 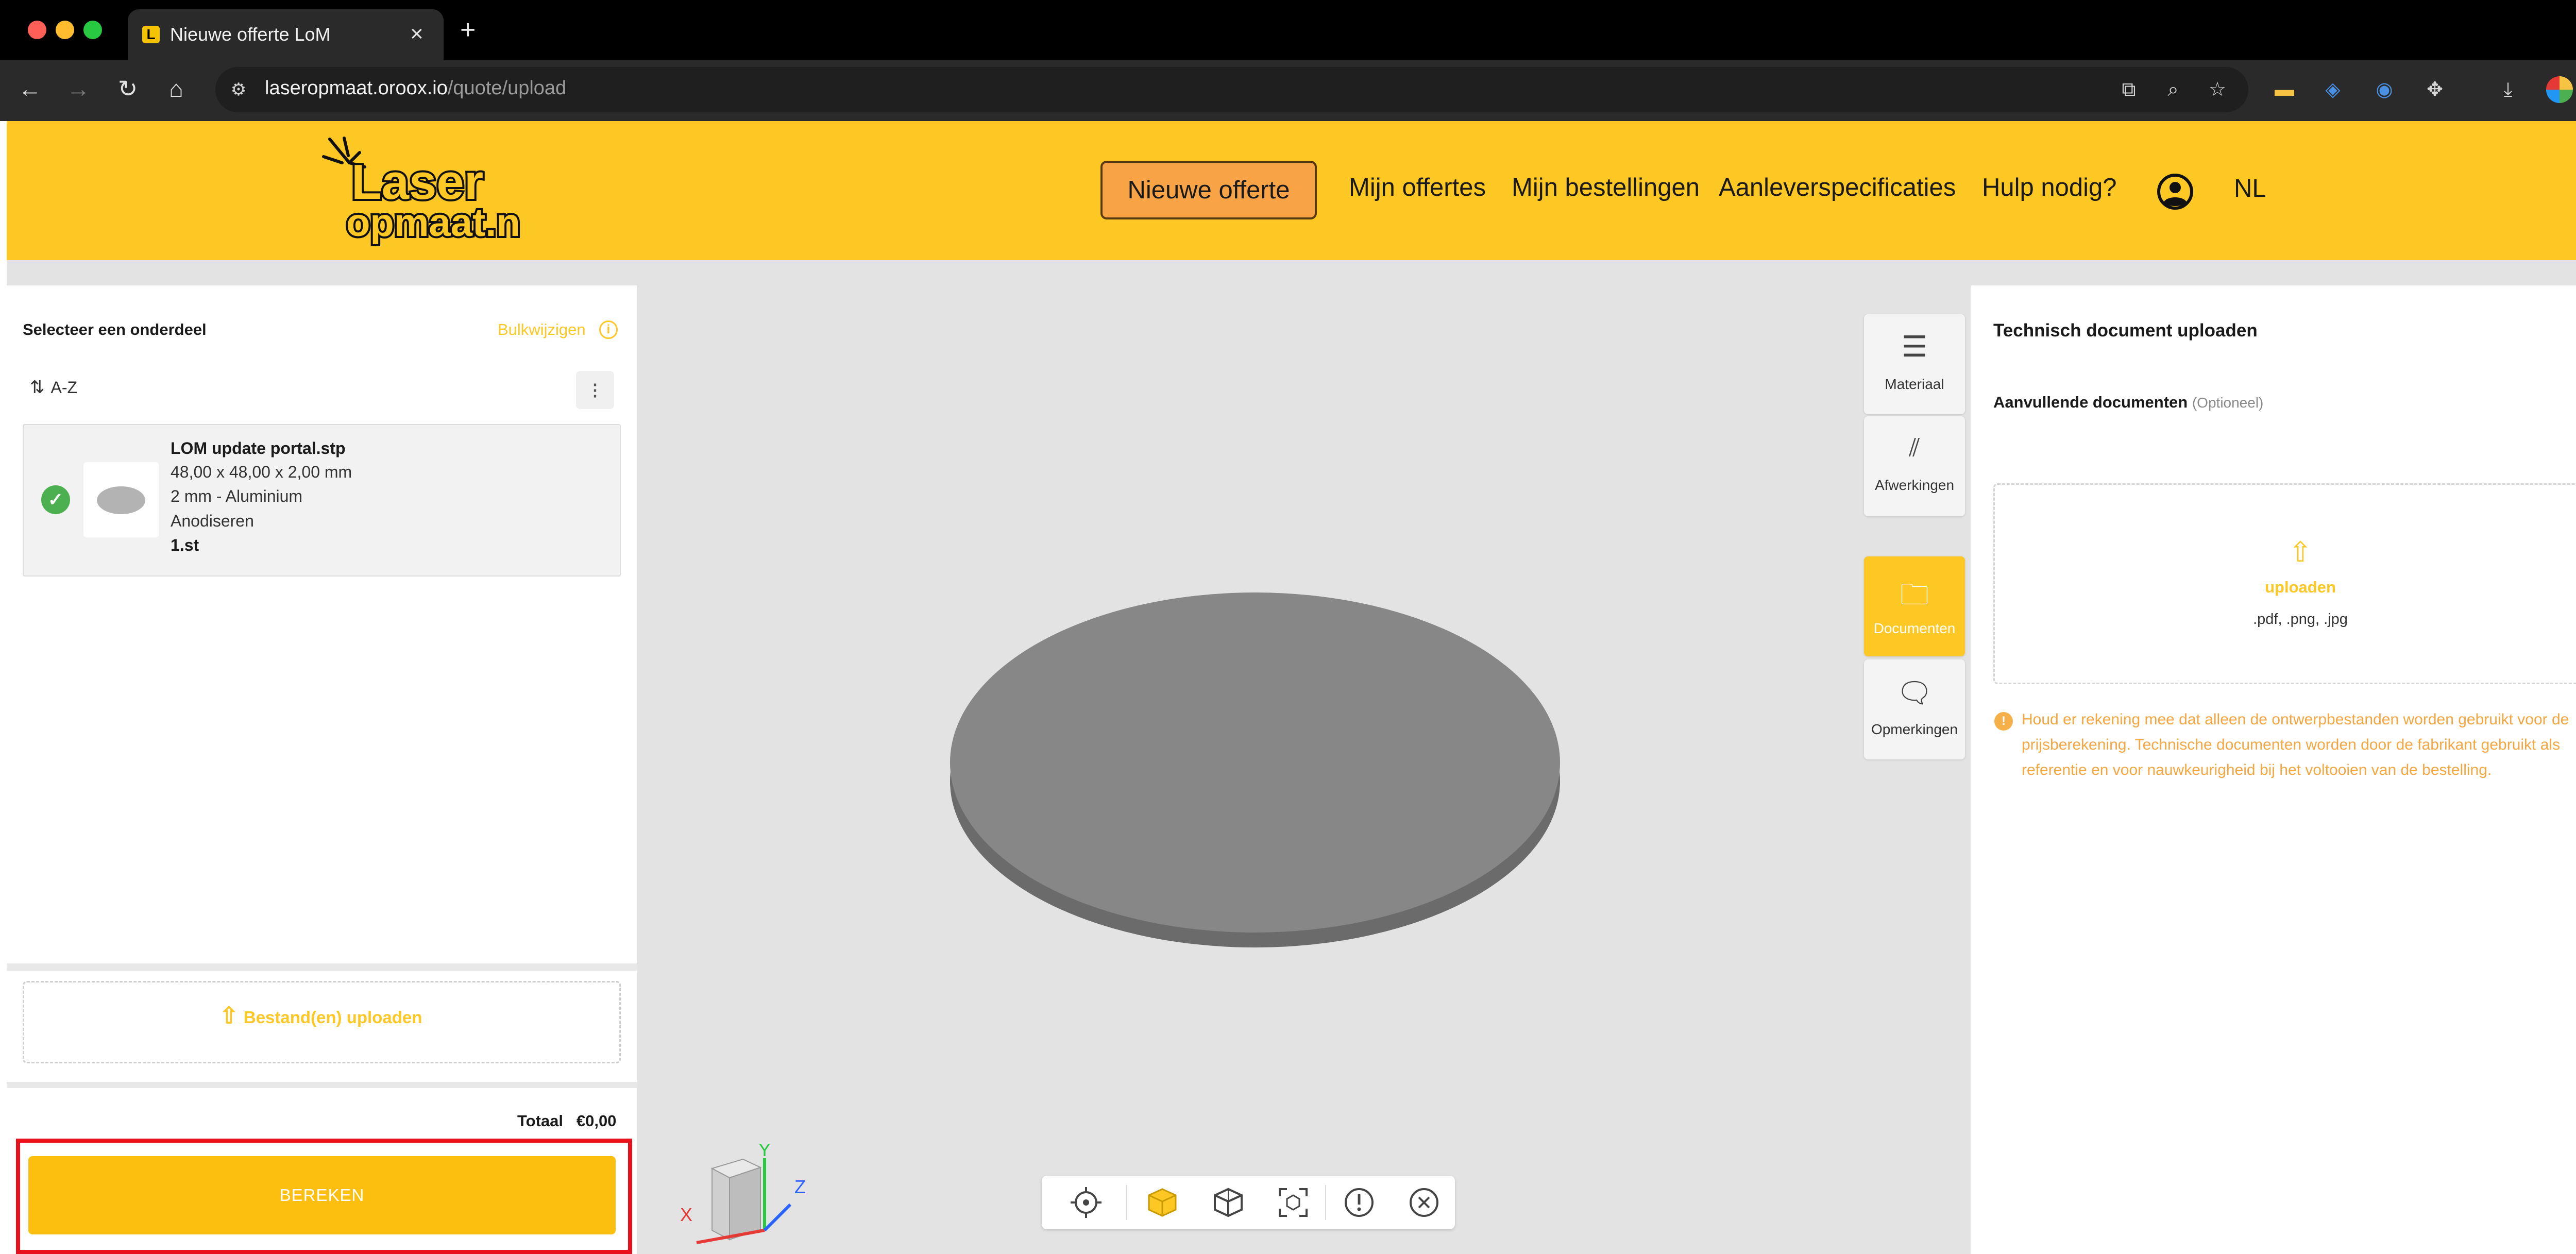 What do you see at coordinates (2508, 89) in the screenshot?
I see `download-icon: ⤓` at bounding box center [2508, 89].